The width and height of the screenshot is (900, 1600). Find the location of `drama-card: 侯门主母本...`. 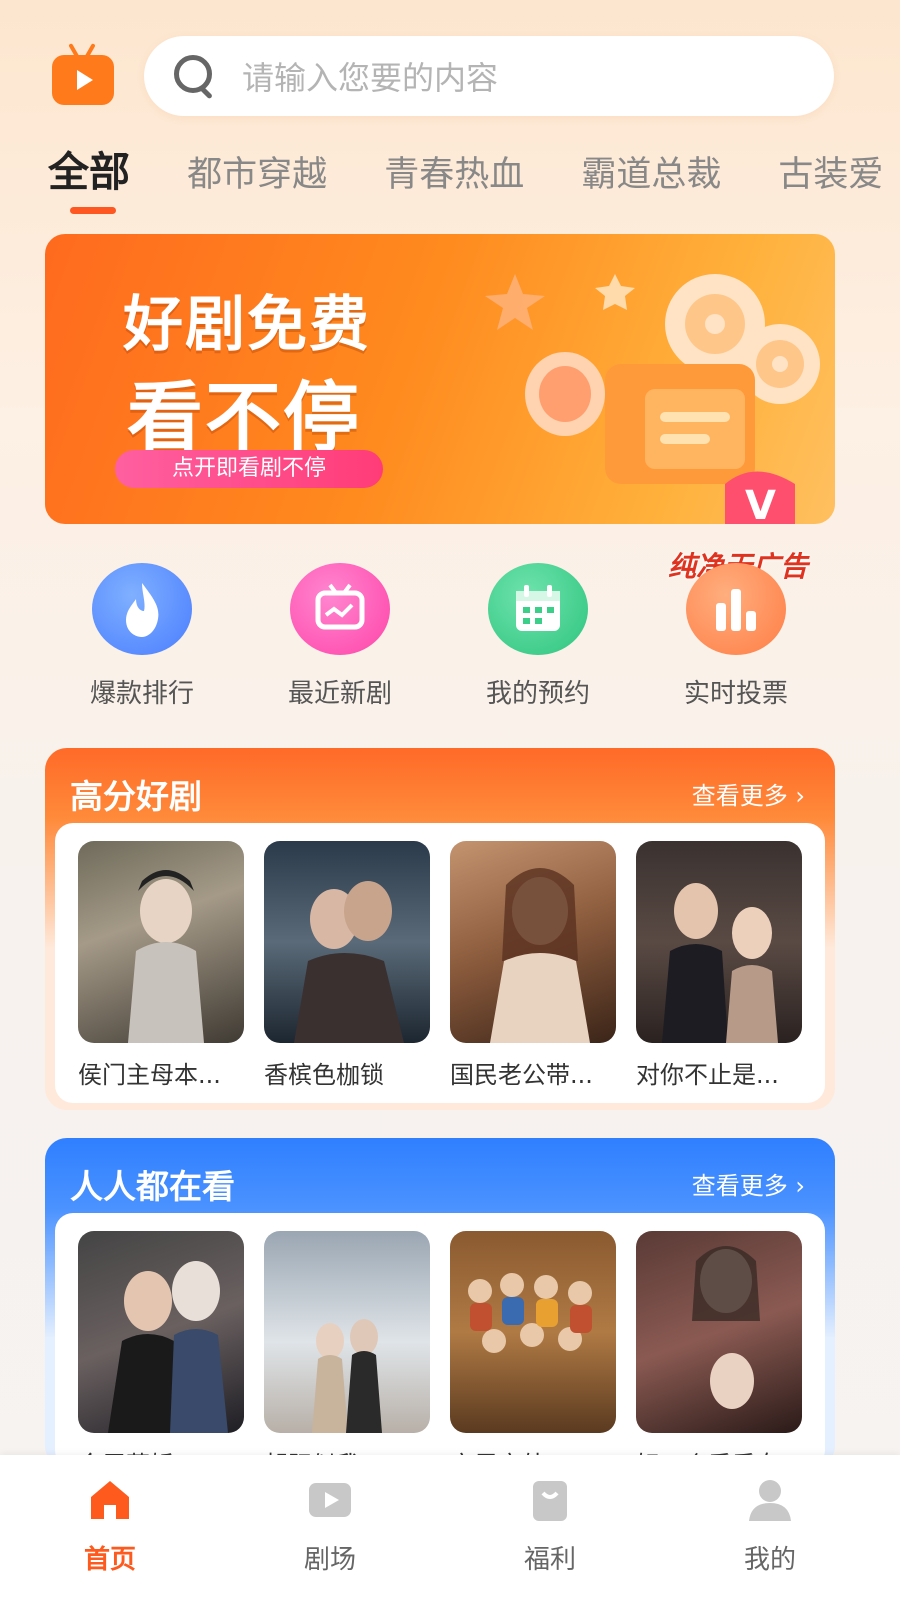

drama-card: 侯门主母本... is located at coordinates (161, 965).